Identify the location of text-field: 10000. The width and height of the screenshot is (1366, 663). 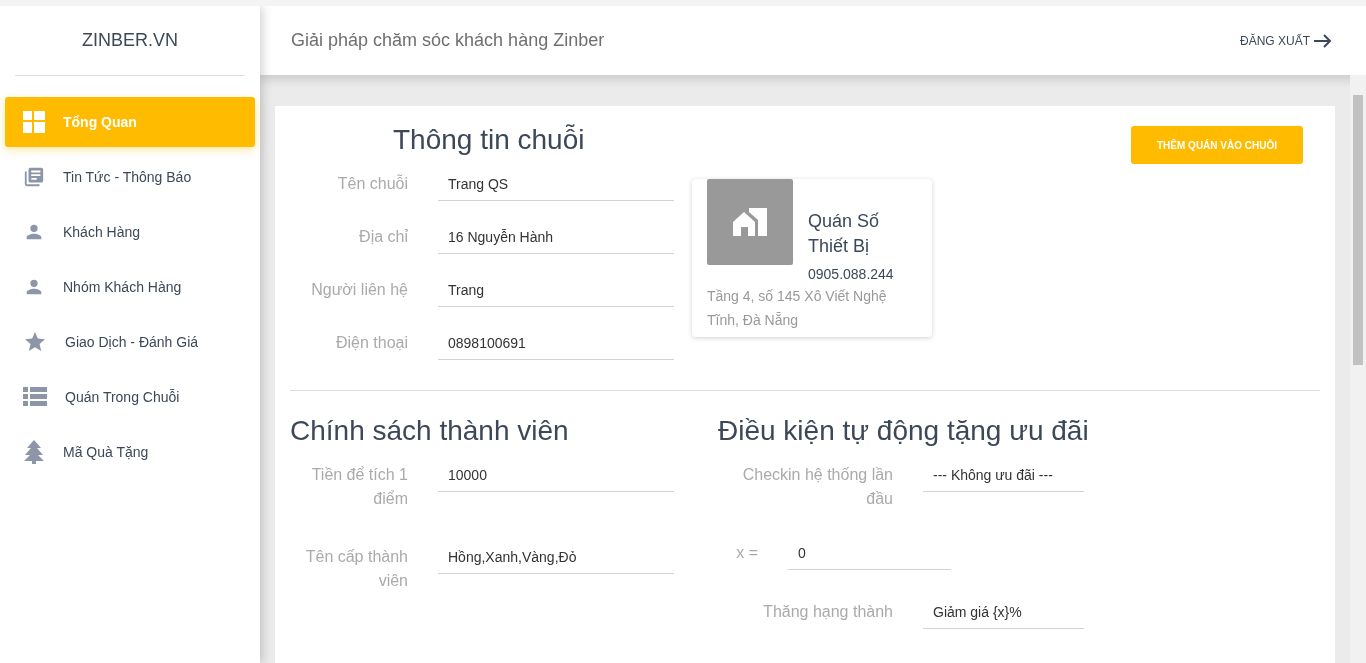
(556, 476).